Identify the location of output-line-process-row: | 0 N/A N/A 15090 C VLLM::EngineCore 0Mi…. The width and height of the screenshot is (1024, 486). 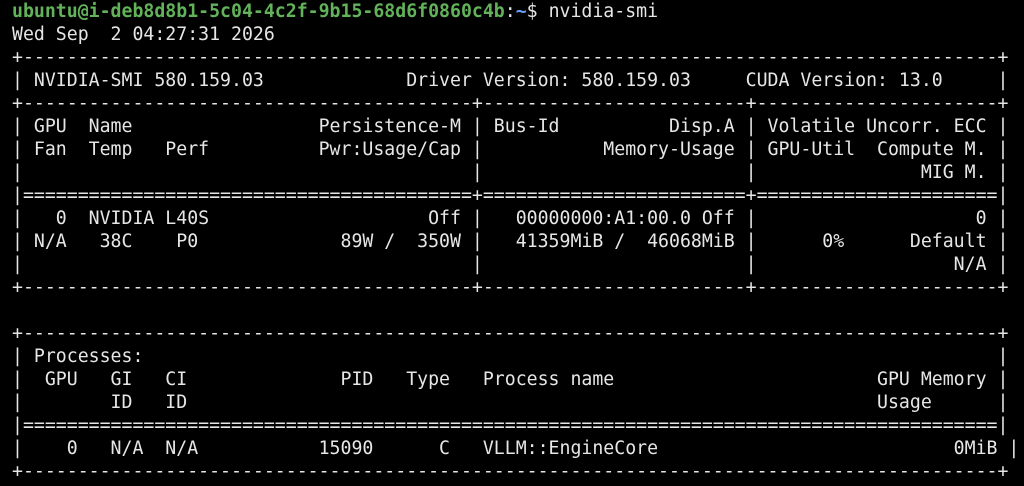
(516, 448).